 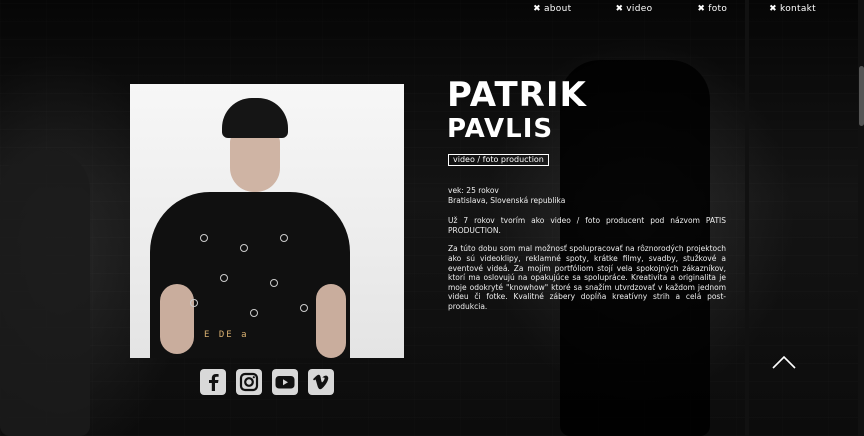 I want to click on top-navigation: ✖ about ✖ video ✖ foto ✖ kontakt, so click(x=674, y=9).